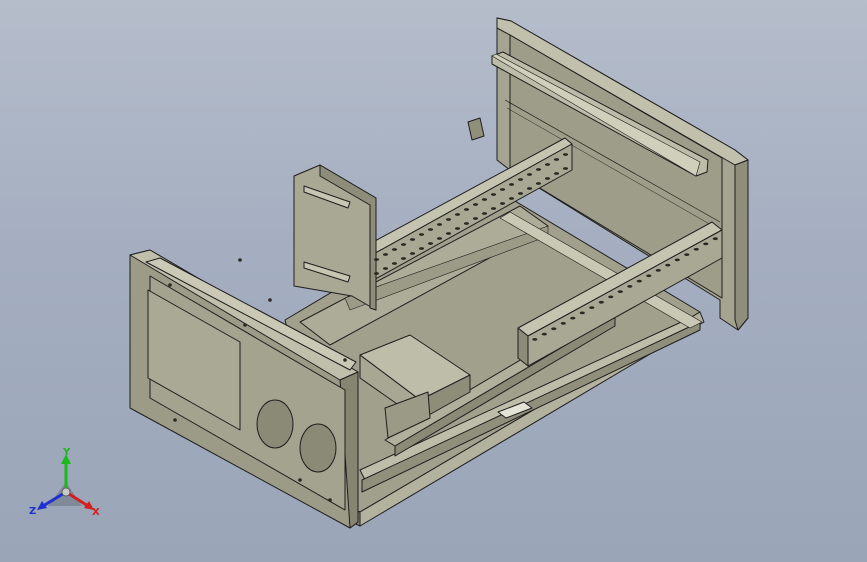  I want to click on reference-triad: Y X Z, so click(66, 485).